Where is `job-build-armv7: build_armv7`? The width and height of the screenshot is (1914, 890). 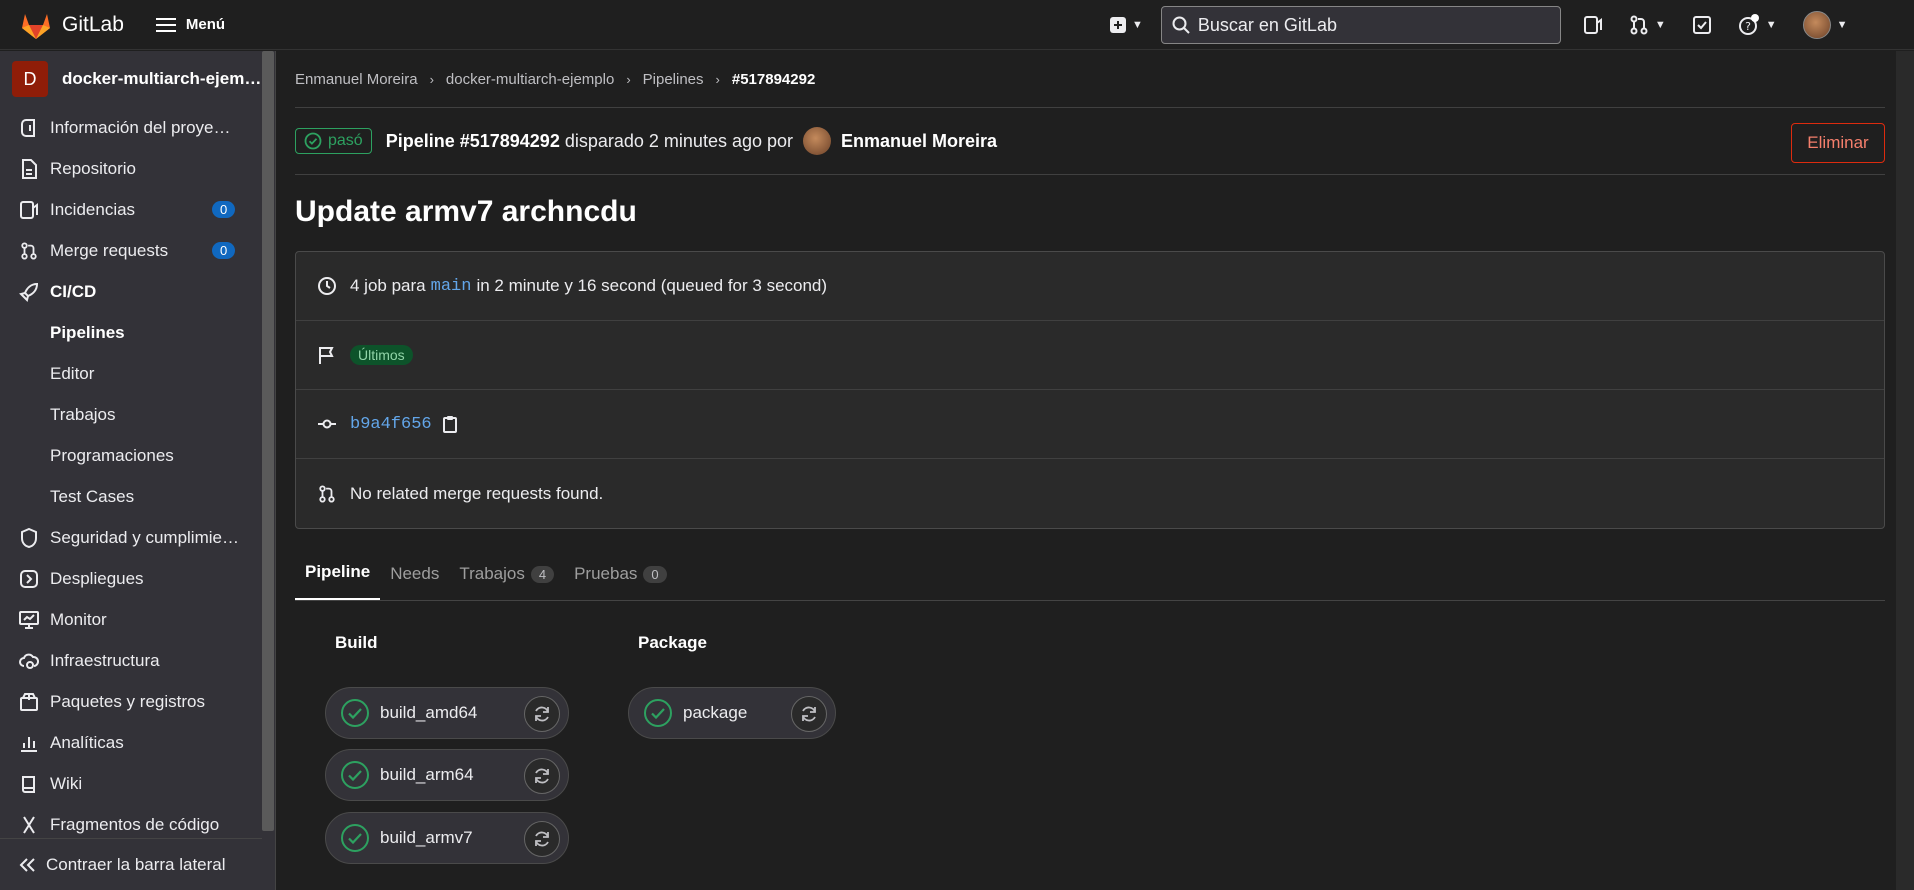 job-build-armv7: build_armv7 is located at coordinates (447, 838).